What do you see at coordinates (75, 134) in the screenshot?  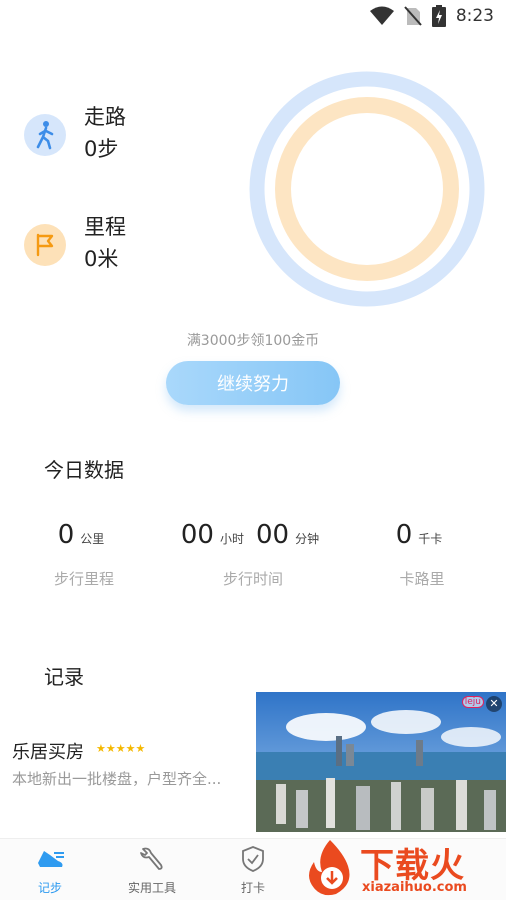 I see `walk-stat: 走路 0步` at bounding box center [75, 134].